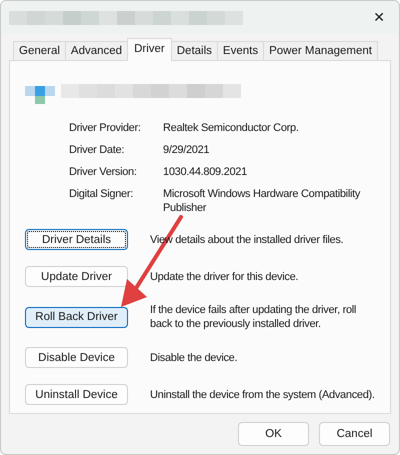 This screenshot has height=455, width=400. Describe the element at coordinates (273, 434) in the screenshot. I see `dialog-button: OK` at that location.